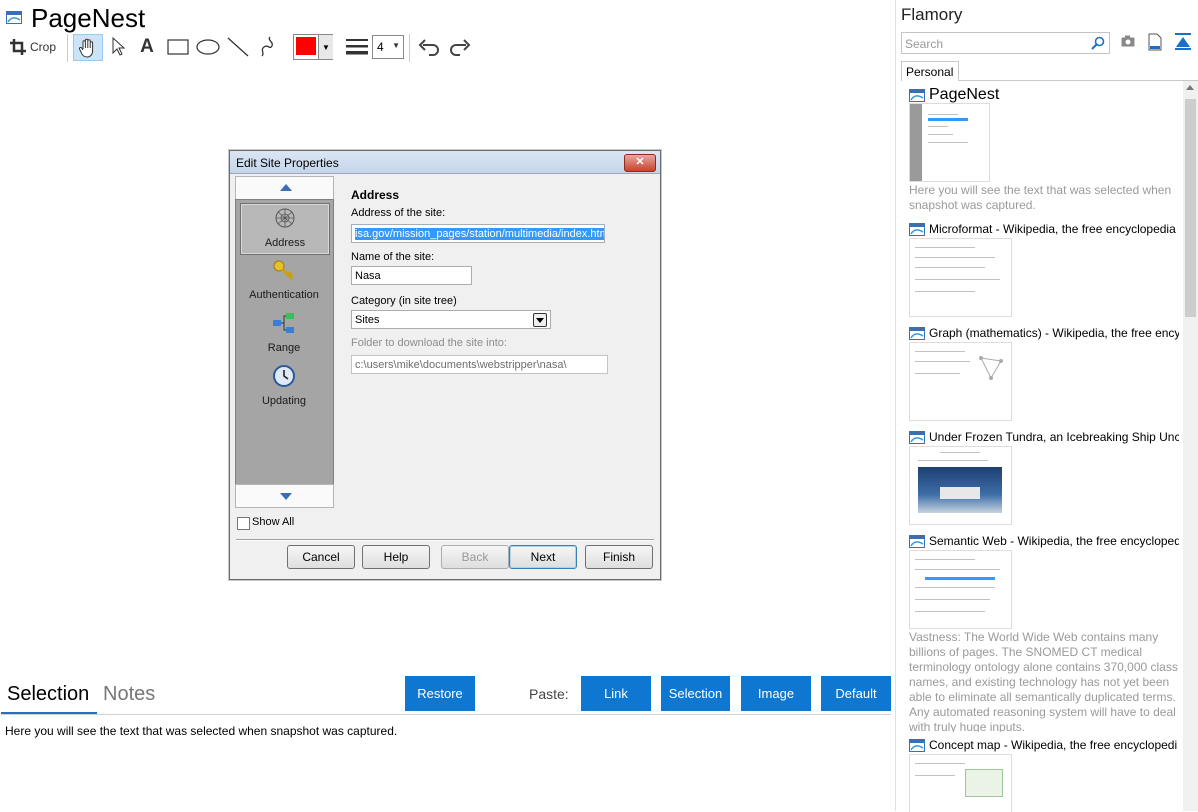 The image size is (1198, 812). I want to click on category-field-label: Category (in site tree), so click(404, 301).